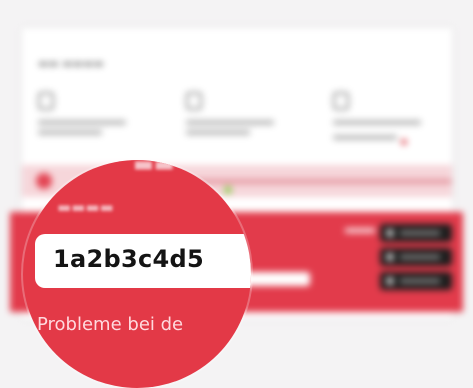 This screenshot has width=473, height=388. What do you see at coordinates (85, 207) in the screenshot?
I see `magnified-subheading-blur: ▬▬▬▬` at bounding box center [85, 207].